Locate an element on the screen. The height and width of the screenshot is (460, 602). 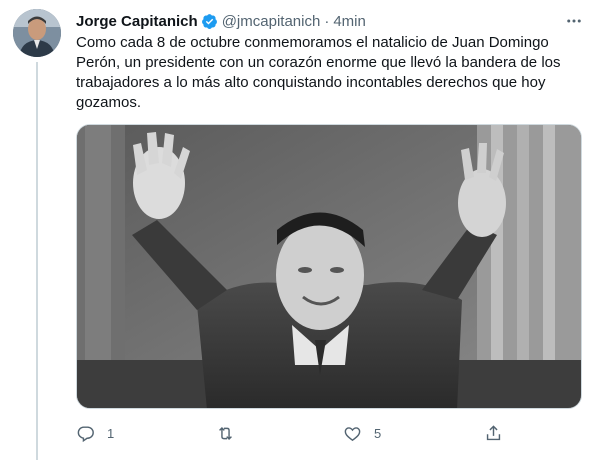
share-icon is located at coordinates (493, 432).